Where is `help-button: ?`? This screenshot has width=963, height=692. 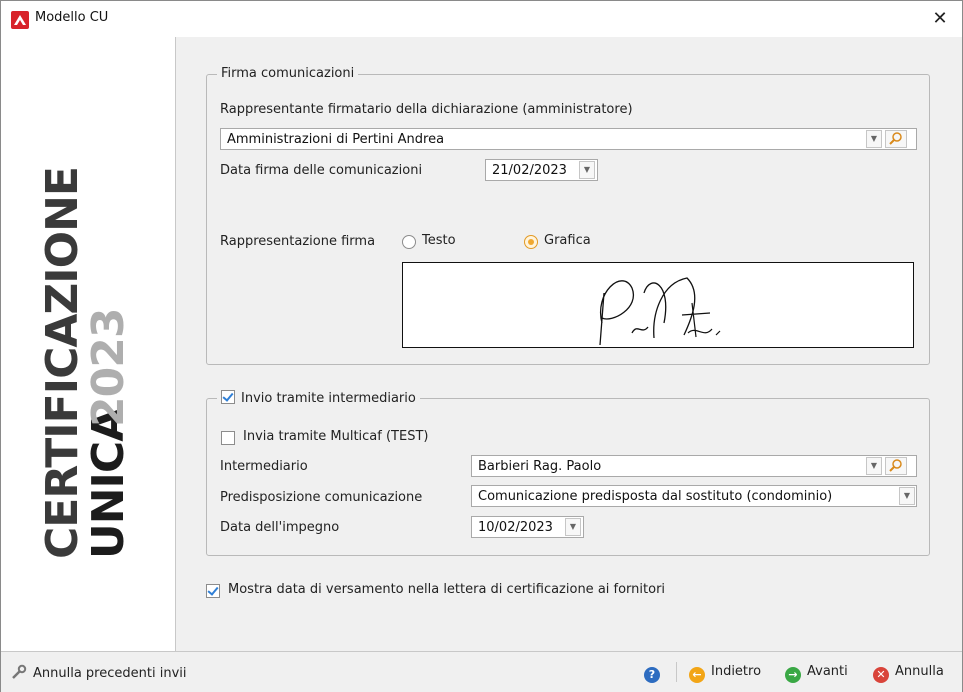
help-button: ? is located at coordinates (655, 673).